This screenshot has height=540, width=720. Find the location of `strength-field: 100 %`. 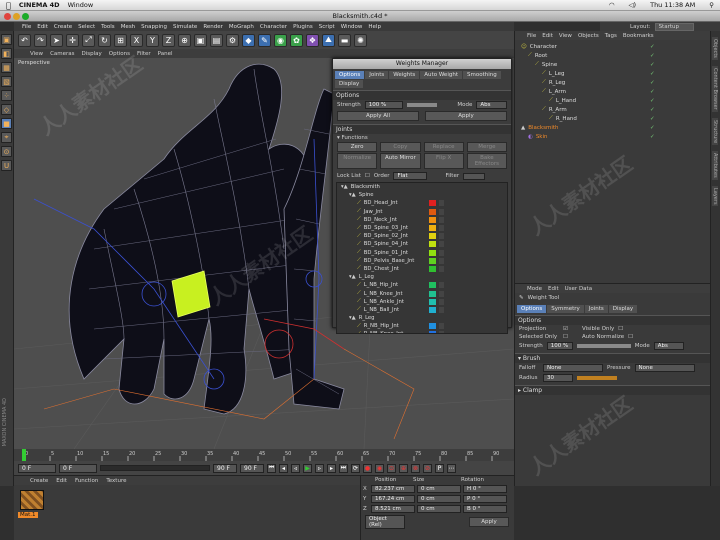

strength-field: 100 % is located at coordinates (384, 105).